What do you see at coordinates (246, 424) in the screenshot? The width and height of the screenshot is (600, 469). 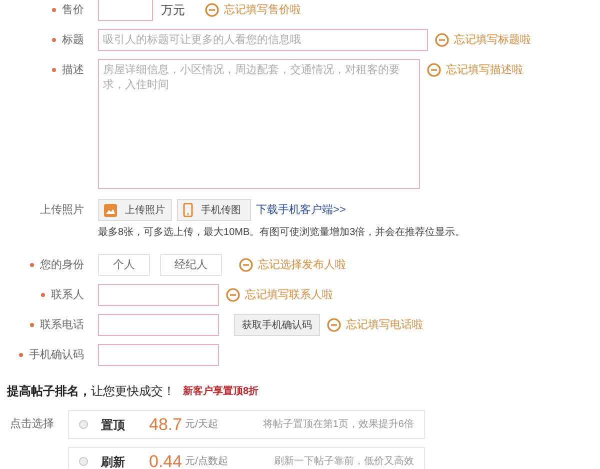 I see `promotion-option: 置顶 48.7 元/天起 将帖子置顶在第1页，效果提升6倍` at bounding box center [246, 424].